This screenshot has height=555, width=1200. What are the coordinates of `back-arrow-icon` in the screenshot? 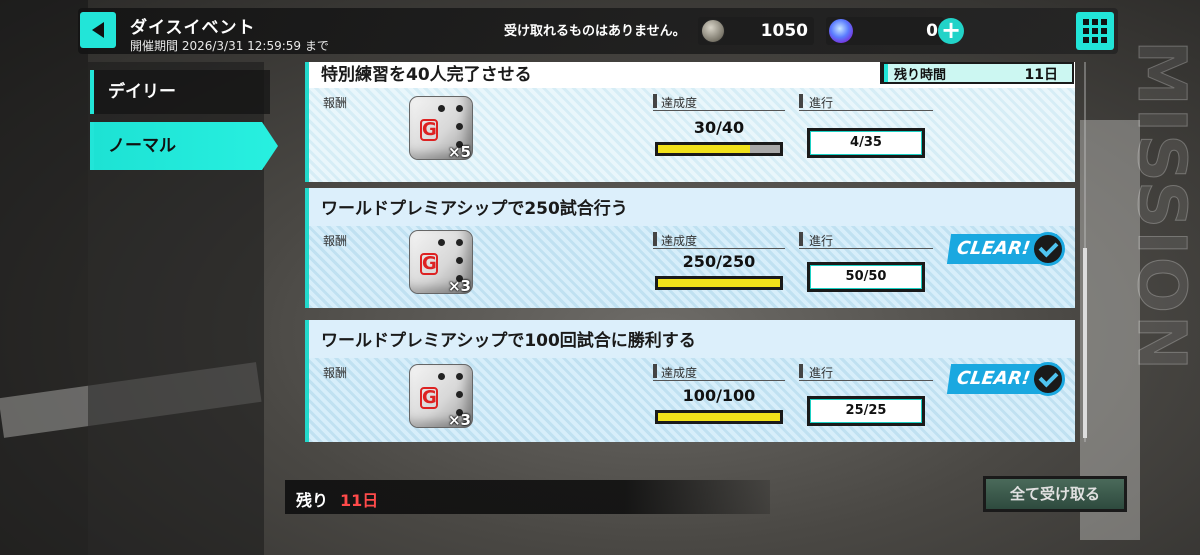 It's located at (98, 30).